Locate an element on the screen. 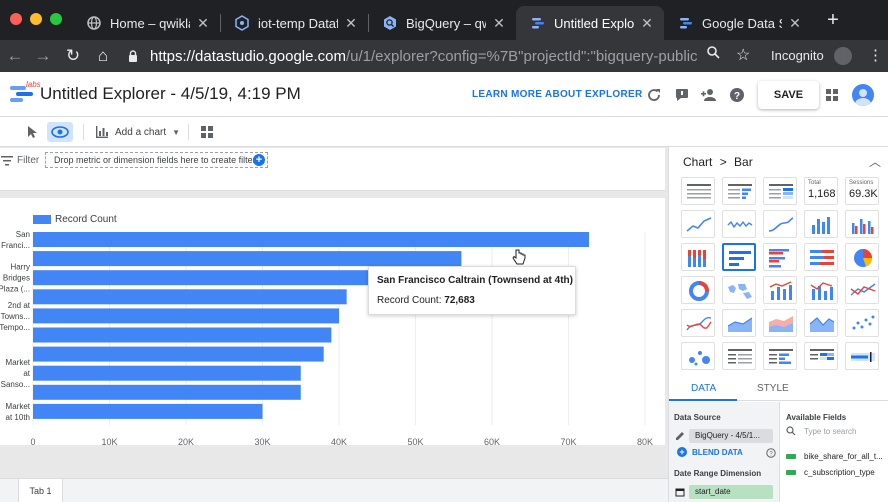 The image size is (888, 502). reload-icon: ↻ is located at coordinates (73, 56).